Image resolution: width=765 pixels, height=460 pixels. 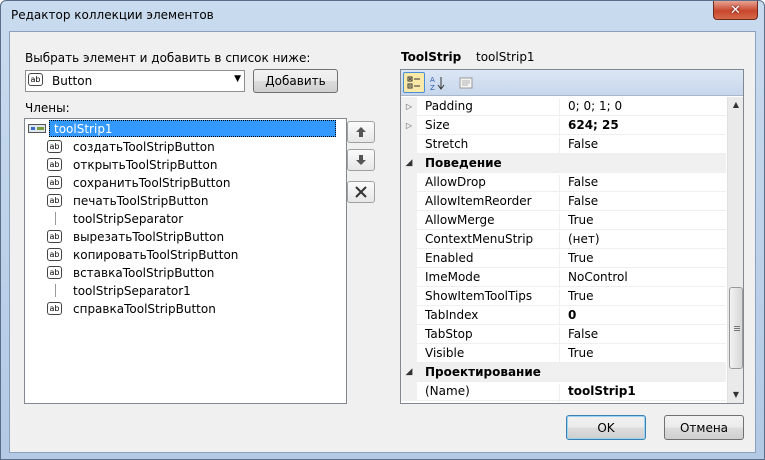 I want to click on property-row: (Name) toolStrip1, so click(x=563, y=392).